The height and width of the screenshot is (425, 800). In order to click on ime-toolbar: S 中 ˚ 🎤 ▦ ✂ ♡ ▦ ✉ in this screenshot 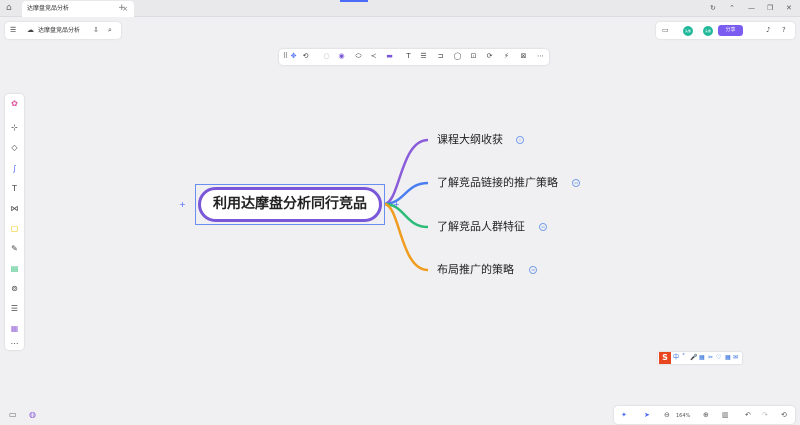, I will do `click(700, 358)`.